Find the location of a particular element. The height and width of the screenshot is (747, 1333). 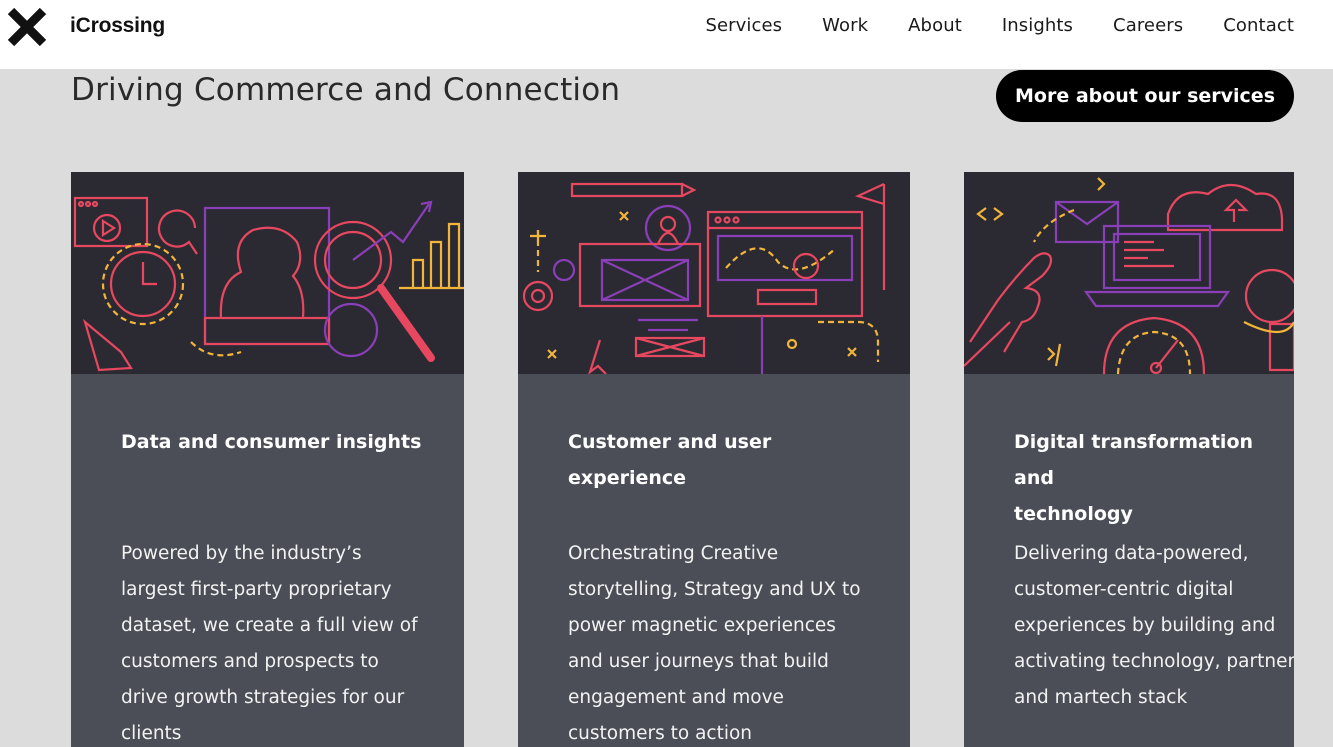

nav-services: Services is located at coordinates (743, 25).